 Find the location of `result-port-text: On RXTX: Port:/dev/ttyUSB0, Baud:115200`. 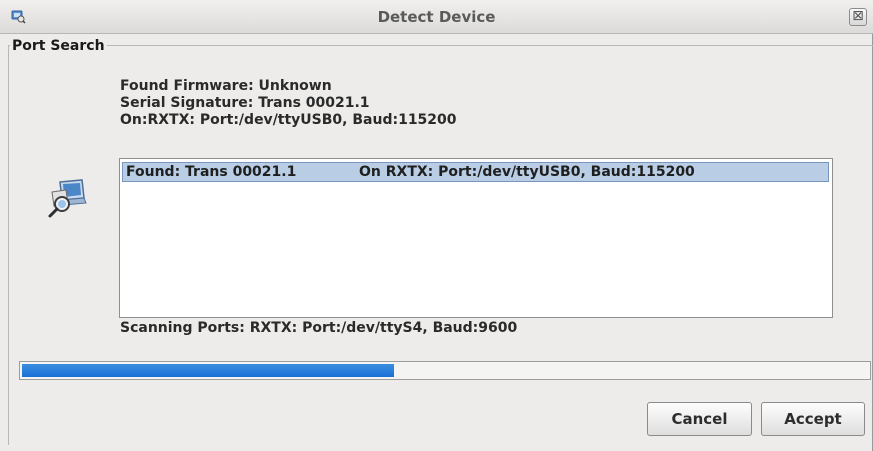

result-port-text: On RXTX: Port:/dev/ttyUSB0, Baud:115200 is located at coordinates (527, 172).